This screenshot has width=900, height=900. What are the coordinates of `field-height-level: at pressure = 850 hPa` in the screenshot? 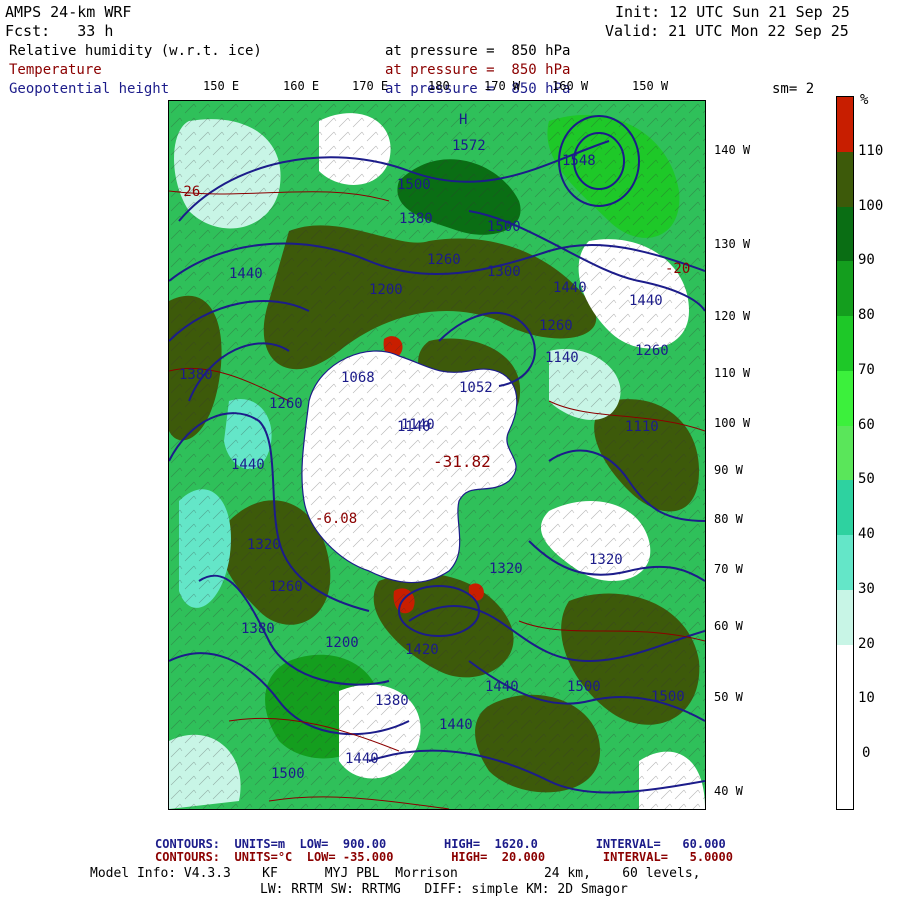 It's located at (478, 89).